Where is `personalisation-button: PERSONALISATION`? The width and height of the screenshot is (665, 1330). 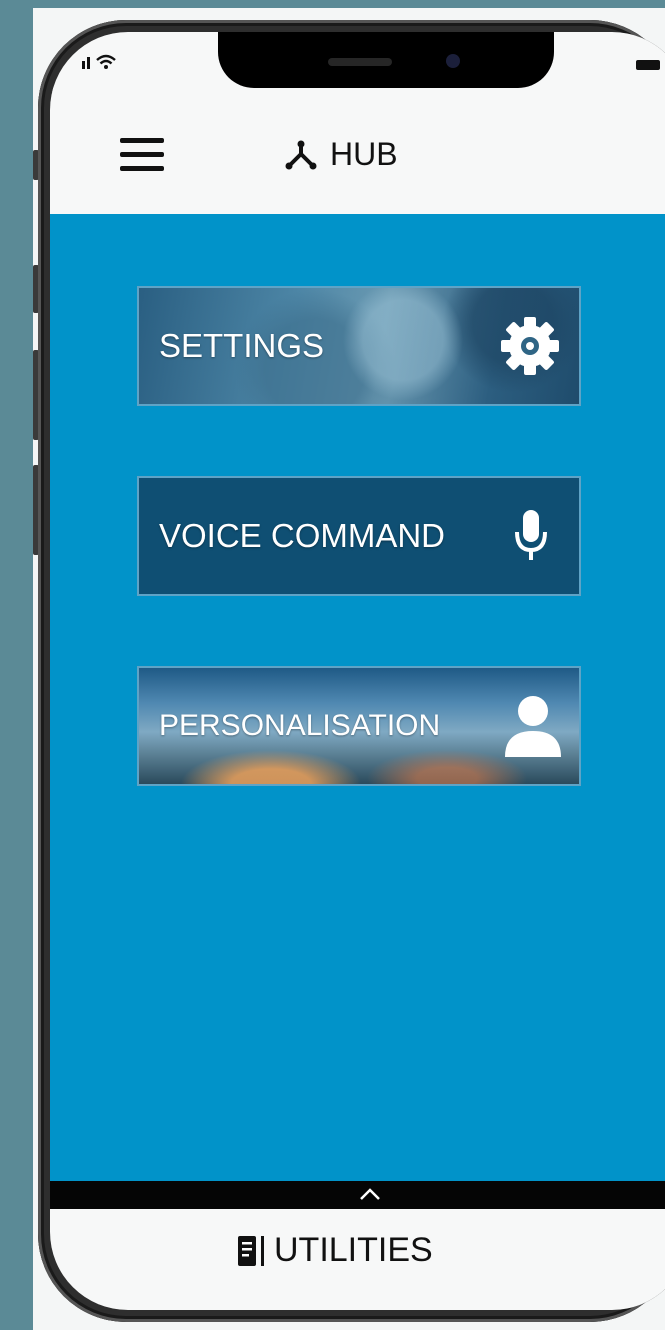
personalisation-button: PERSONALISATION is located at coordinates (359, 726).